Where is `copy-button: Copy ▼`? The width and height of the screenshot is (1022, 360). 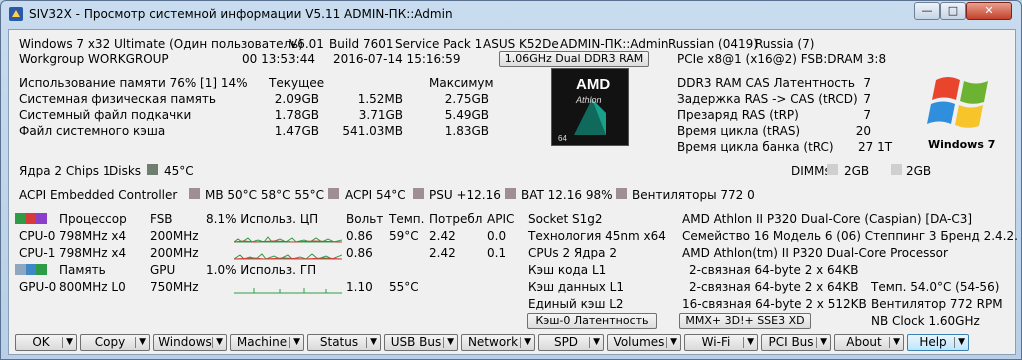
copy-button: Copy ▼ is located at coordinates (115, 342).